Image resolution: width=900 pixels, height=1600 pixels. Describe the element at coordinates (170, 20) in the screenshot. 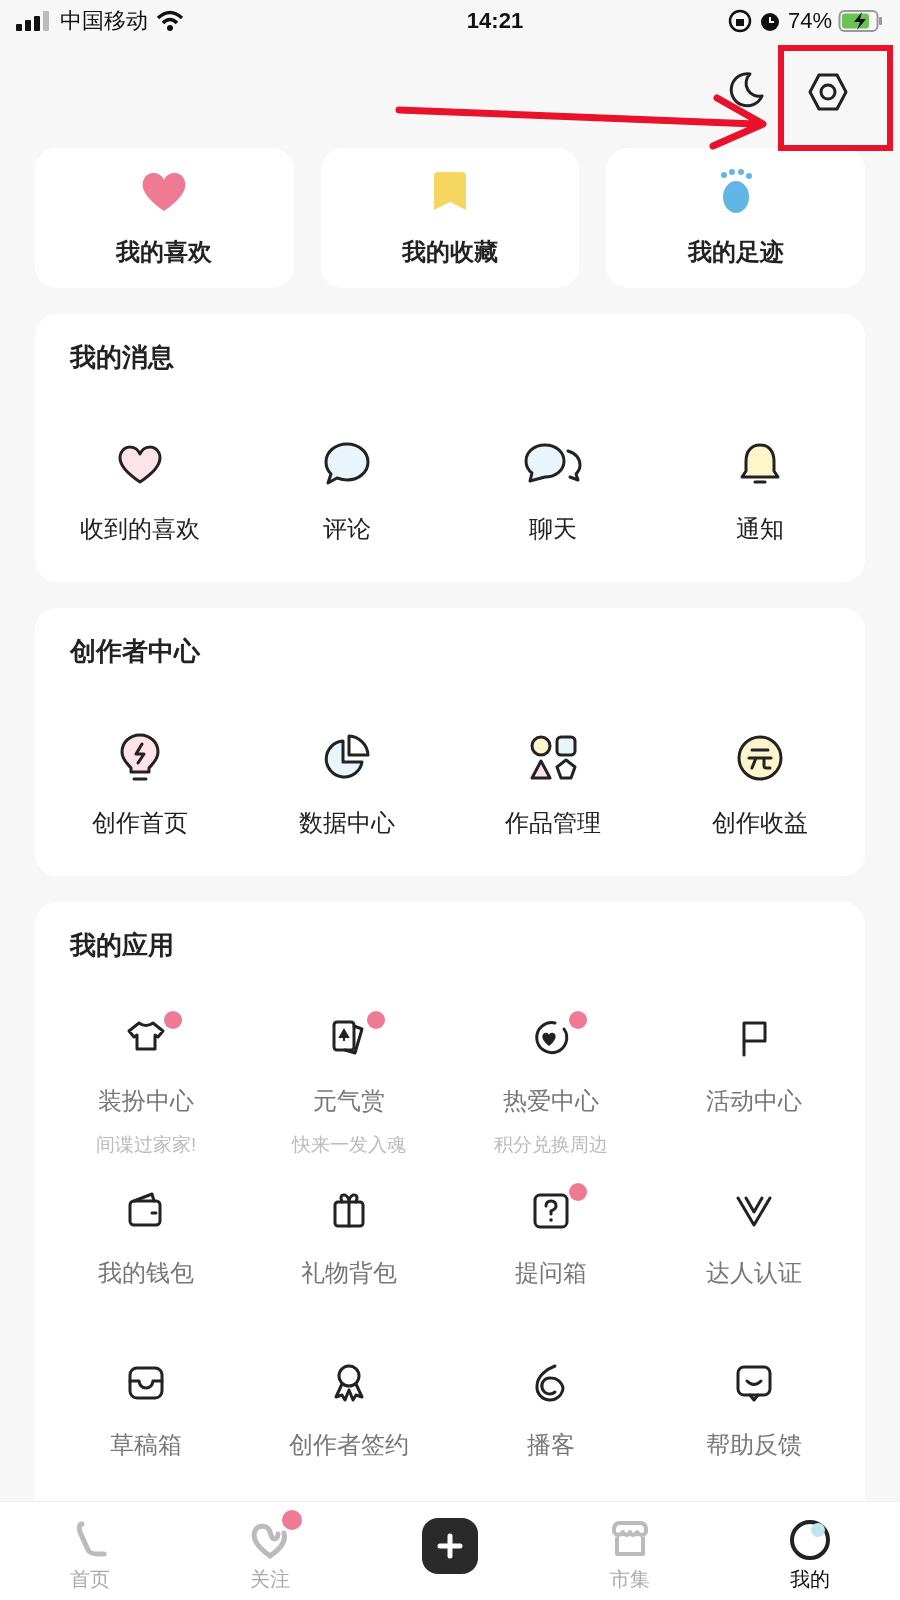

I see `wifi-icon` at that location.